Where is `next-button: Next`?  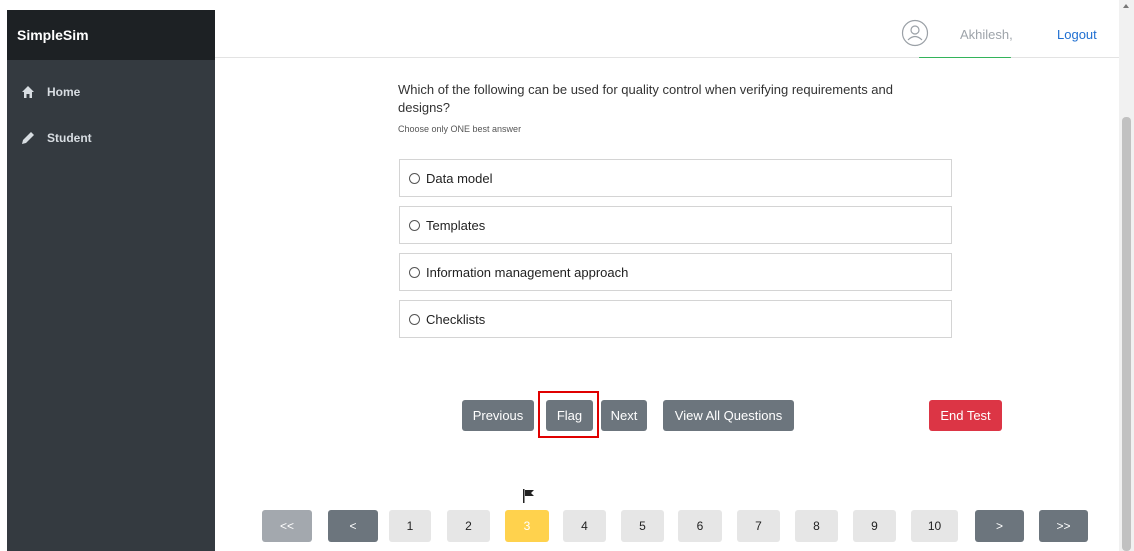 next-button: Next is located at coordinates (624, 415).